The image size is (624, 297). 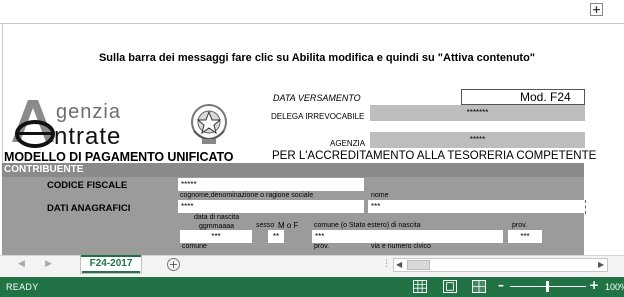 What do you see at coordinates (312, 23) in the screenshot?
I see `sheet-top-border` at bounding box center [312, 23].